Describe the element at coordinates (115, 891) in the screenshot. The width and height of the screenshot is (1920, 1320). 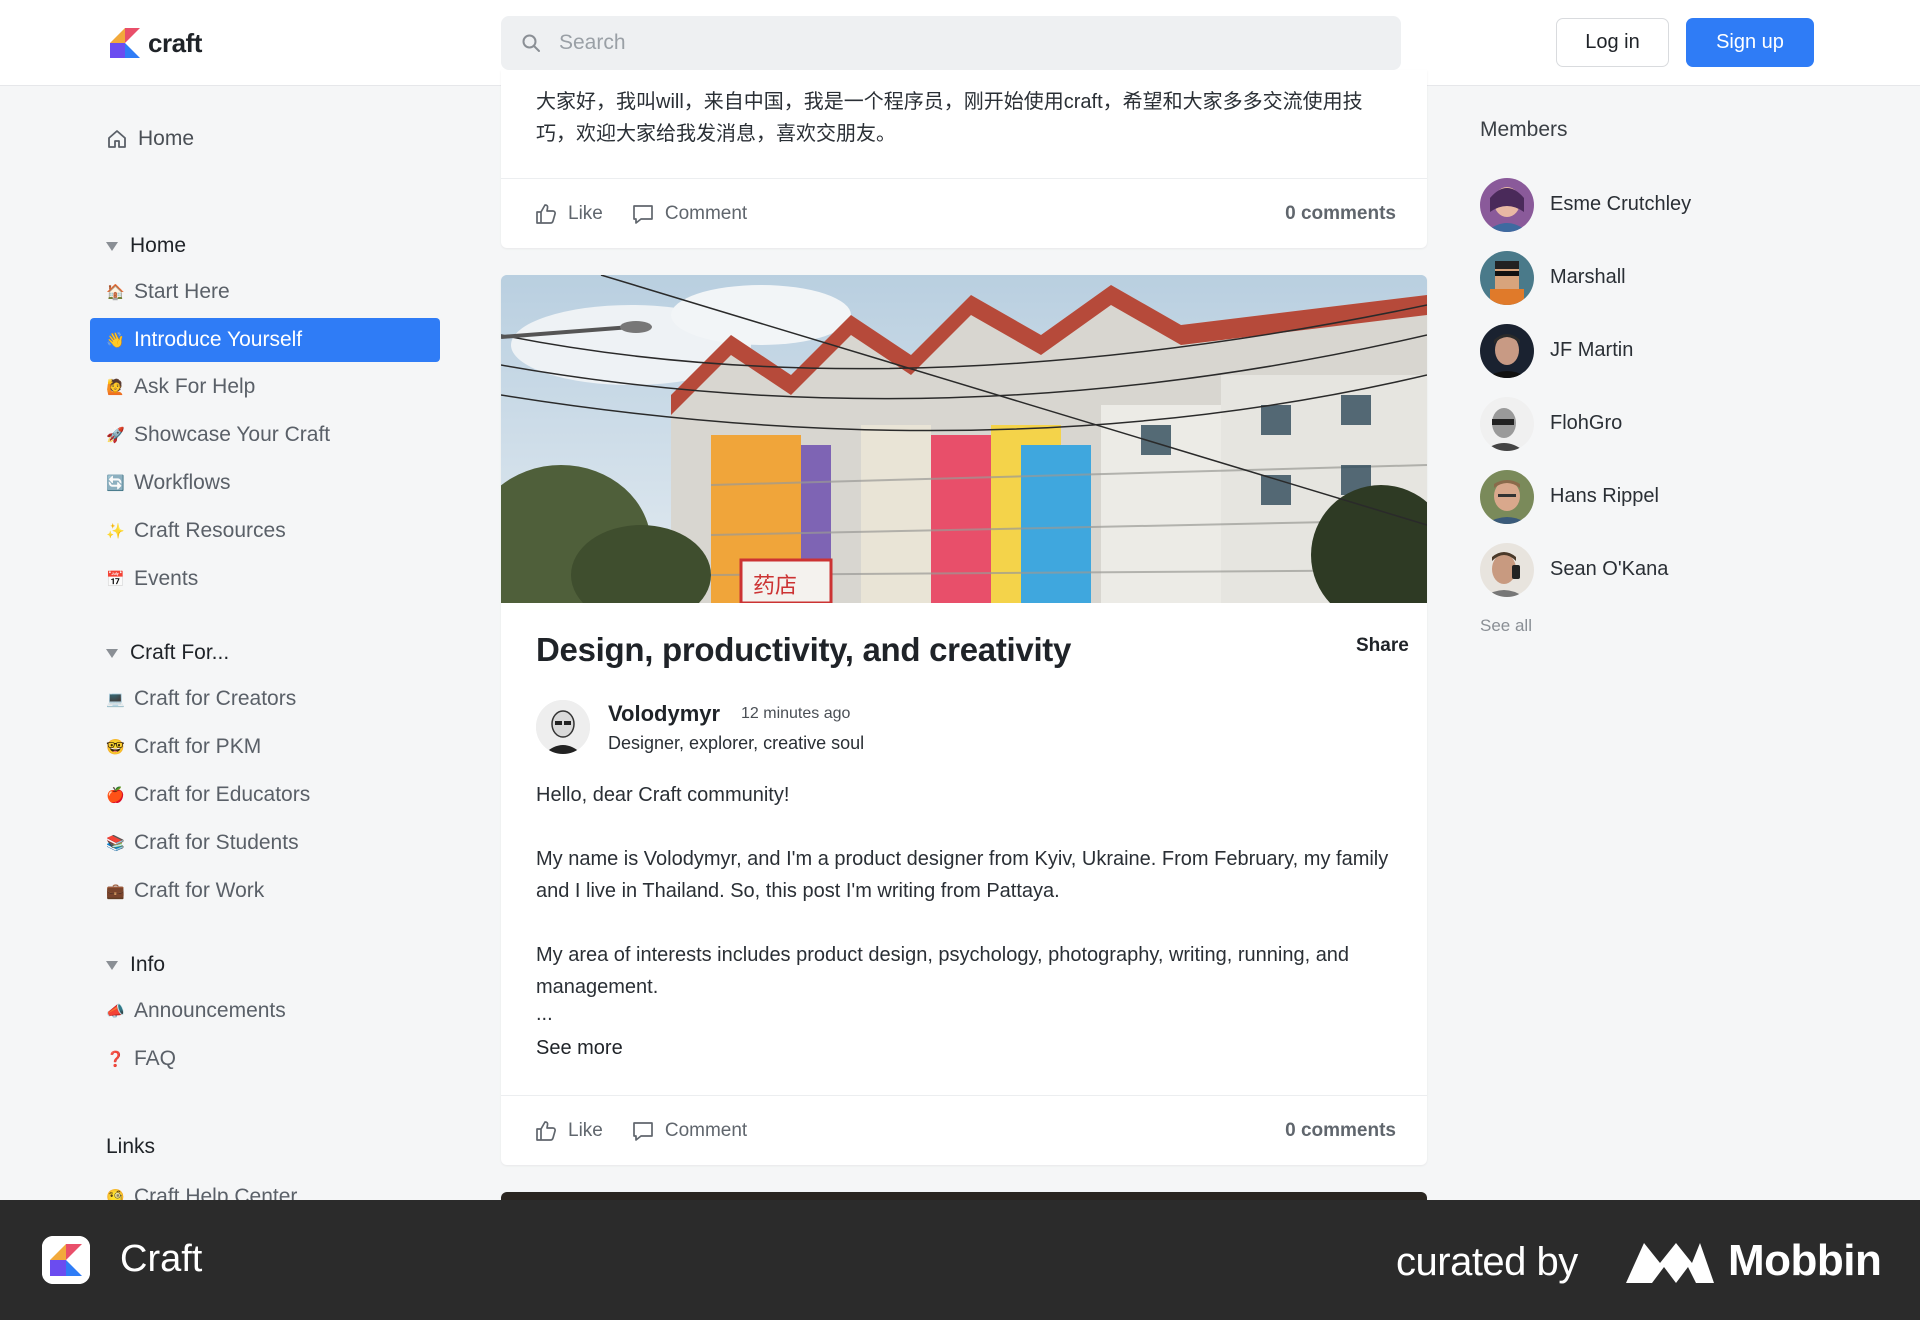
I see `briefcase-emoji-icon: 💼` at that location.